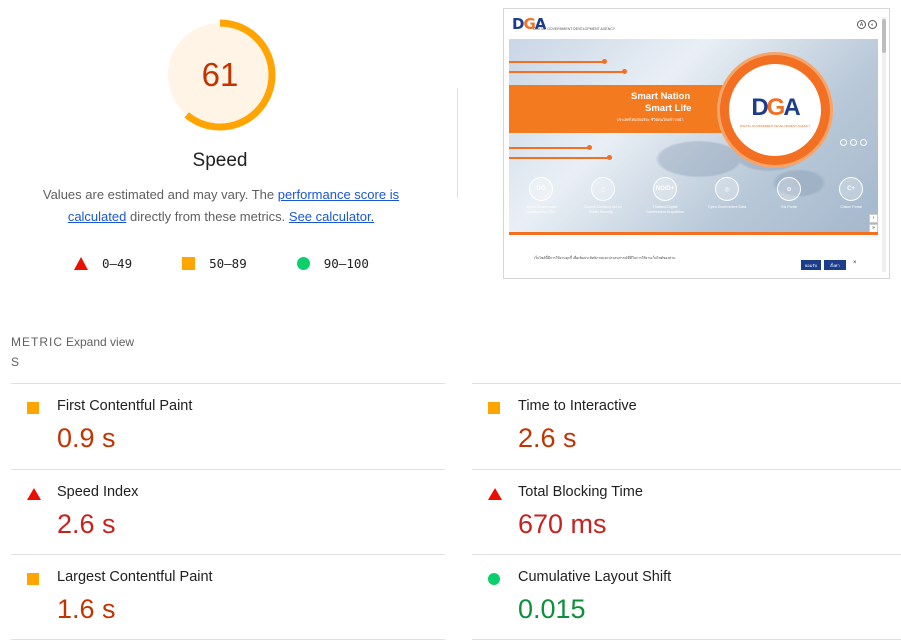 The image size is (901, 643). What do you see at coordinates (100, 342) in the screenshot?
I see `expand-view-toggle: Expand view` at bounding box center [100, 342].